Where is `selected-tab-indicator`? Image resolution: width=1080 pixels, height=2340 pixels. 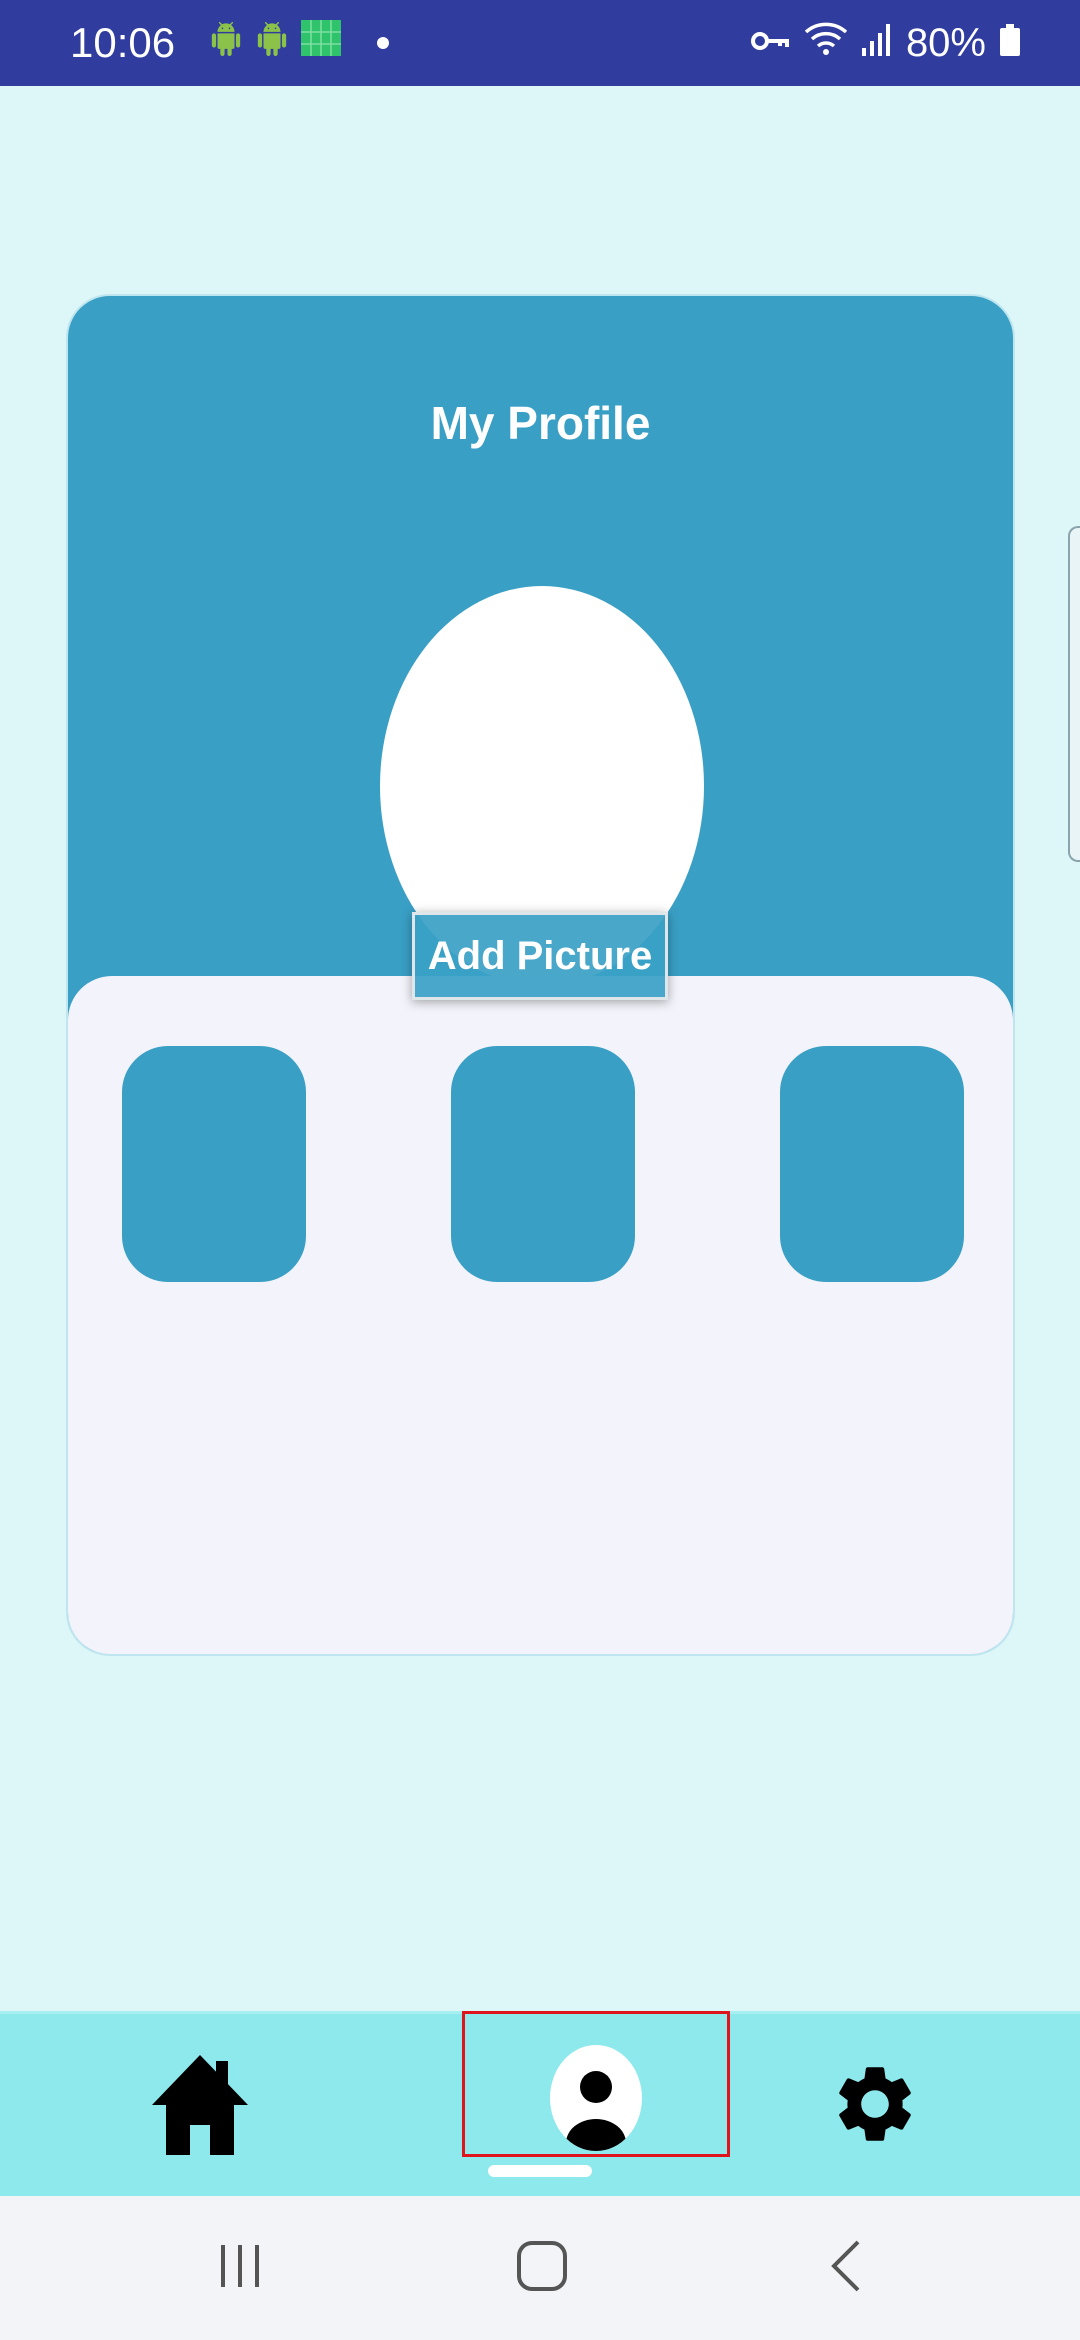
selected-tab-indicator is located at coordinates (540, 2171).